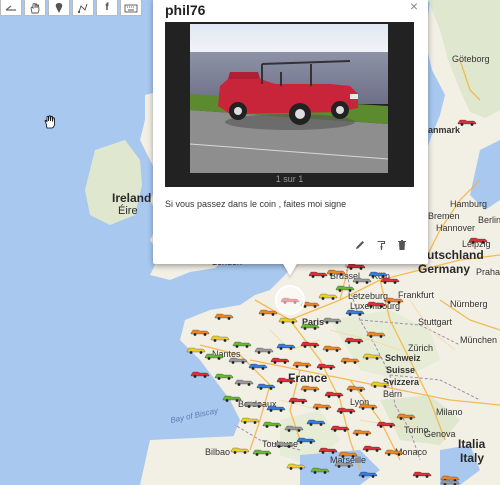 The image size is (500, 485). What do you see at coordinates (11, 8) in the screenshot?
I see `back-arrow-button` at bounding box center [11, 8].